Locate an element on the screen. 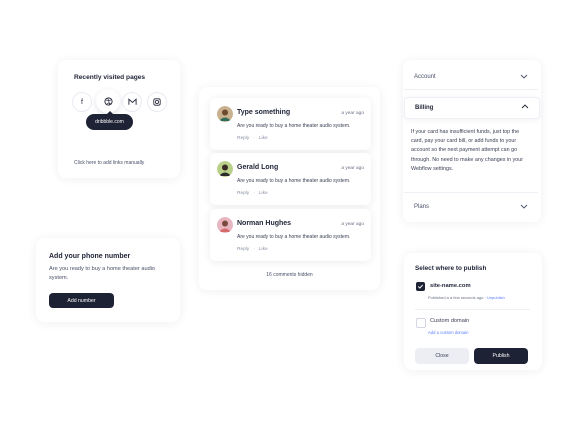 The image size is (577, 433). comment-author: Type something is located at coordinates (264, 112).